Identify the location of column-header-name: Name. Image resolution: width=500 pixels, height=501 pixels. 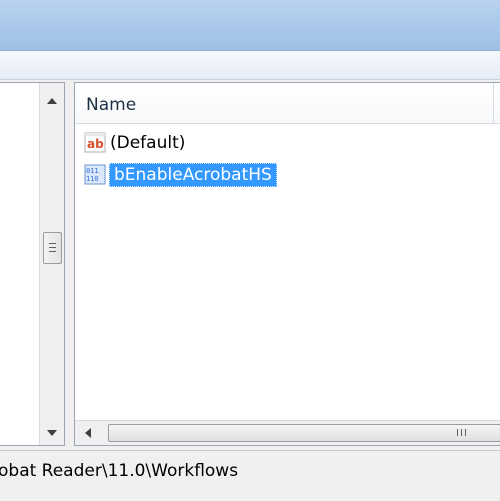
(287, 103).